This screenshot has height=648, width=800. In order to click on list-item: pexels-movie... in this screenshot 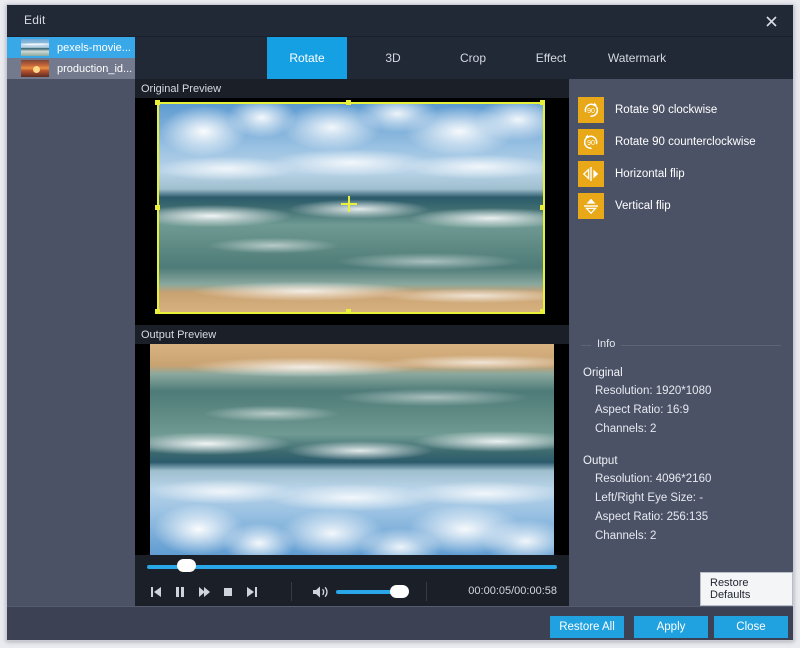, I will do `click(71, 47)`.